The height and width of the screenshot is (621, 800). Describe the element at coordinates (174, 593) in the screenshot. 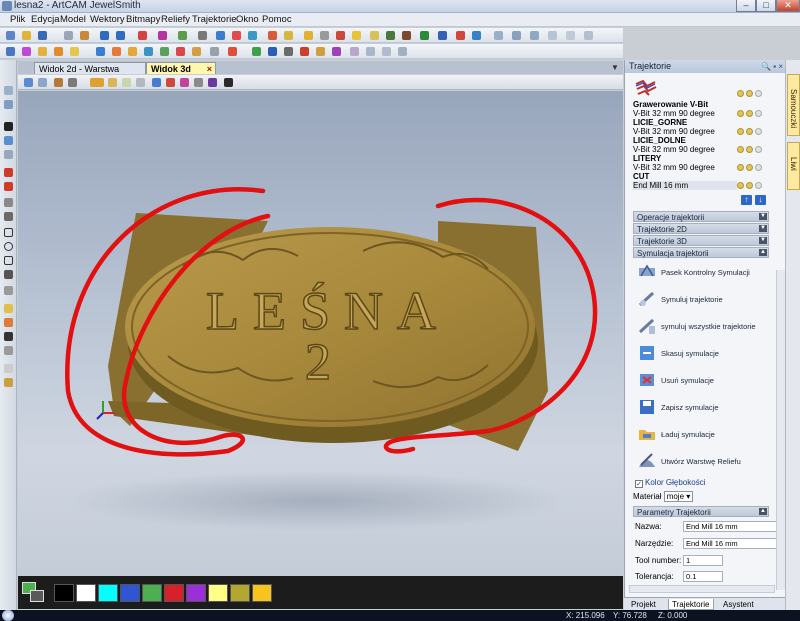

I see `swatch-red` at that location.